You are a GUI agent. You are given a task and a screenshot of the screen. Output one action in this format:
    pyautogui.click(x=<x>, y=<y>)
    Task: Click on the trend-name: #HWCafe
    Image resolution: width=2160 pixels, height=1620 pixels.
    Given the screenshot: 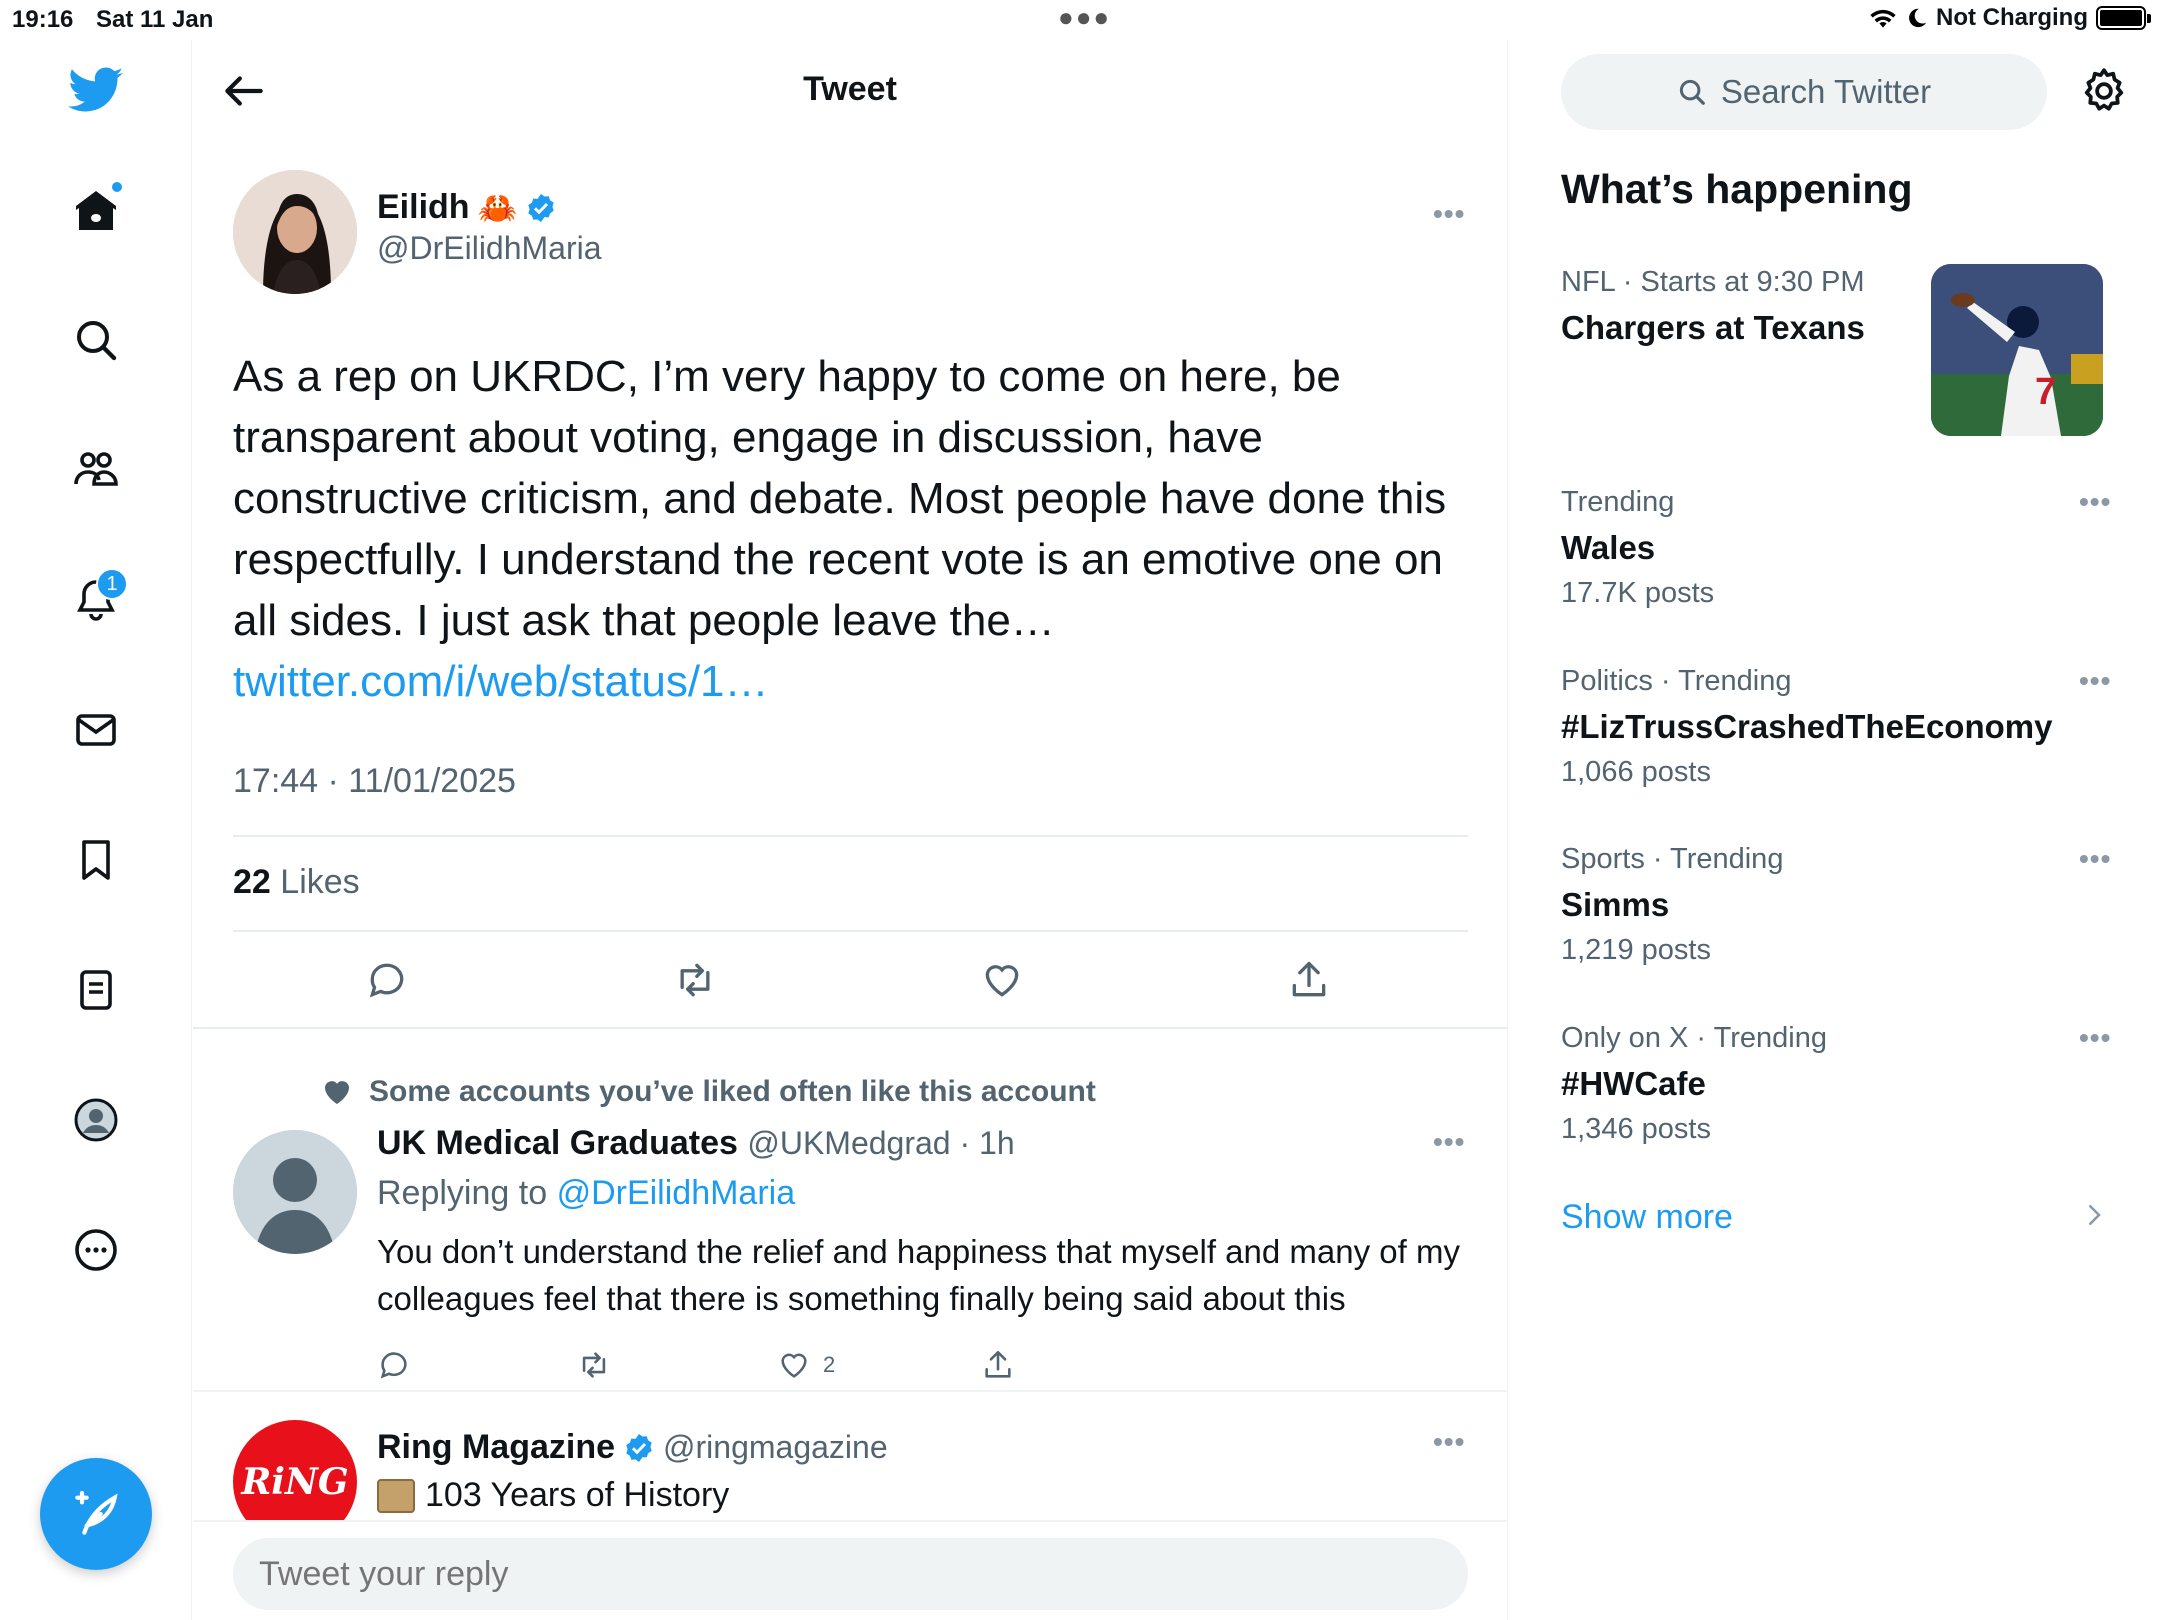 What is the action you would take?
    pyautogui.click(x=1633, y=1083)
    